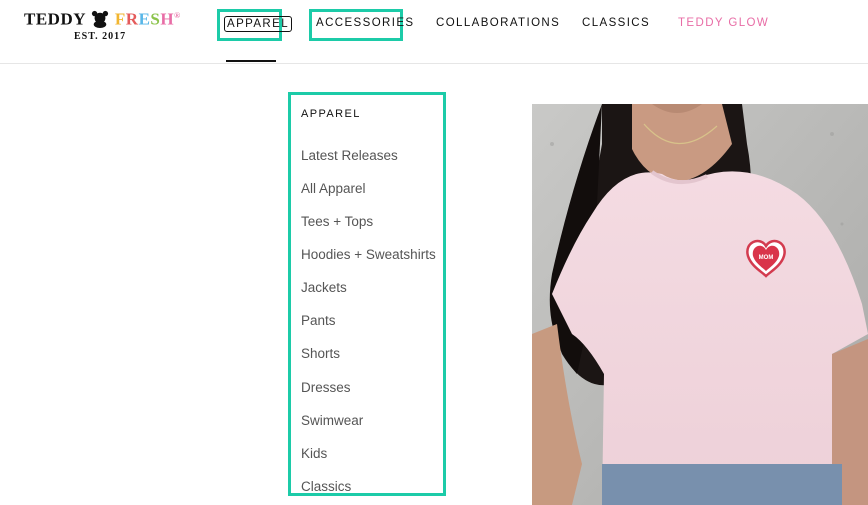  I want to click on logo-fresh-letter: R, so click(132, 19).